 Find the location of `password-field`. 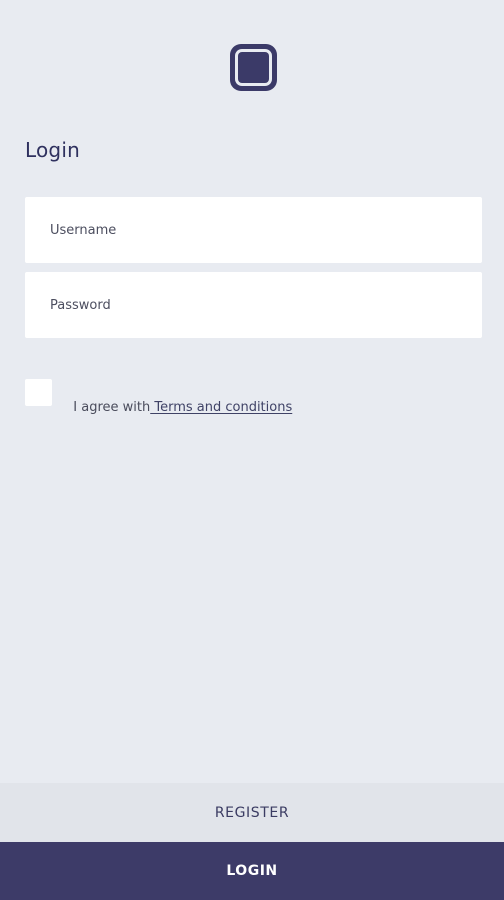

password-field is located at coordinates (253, 305).